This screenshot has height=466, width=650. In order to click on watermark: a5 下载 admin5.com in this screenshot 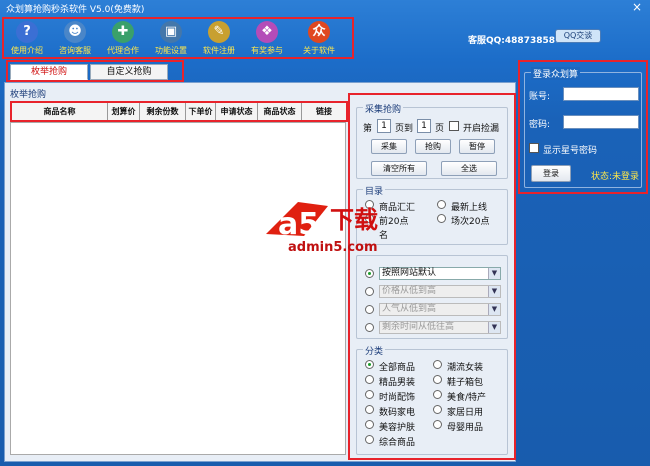, I will do `click(340, 229)`.